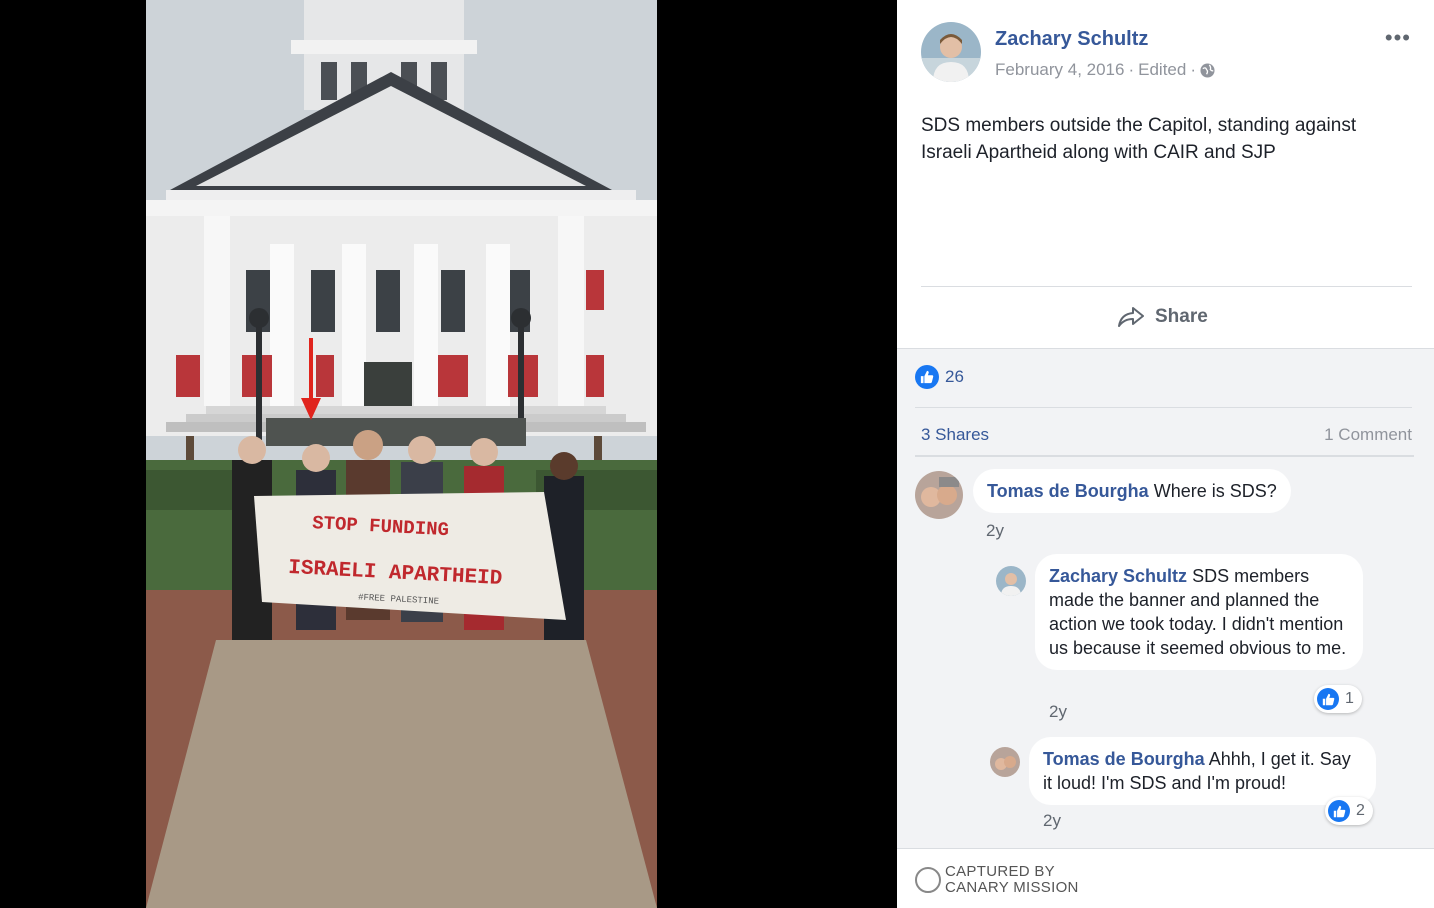 The height and width of the screenshot is (908, 1434). What do you see at coordinates (1118, 576) in the screenshot?
I see `comment-author: Zachary Schultz` at bounding box center [1118, 576].